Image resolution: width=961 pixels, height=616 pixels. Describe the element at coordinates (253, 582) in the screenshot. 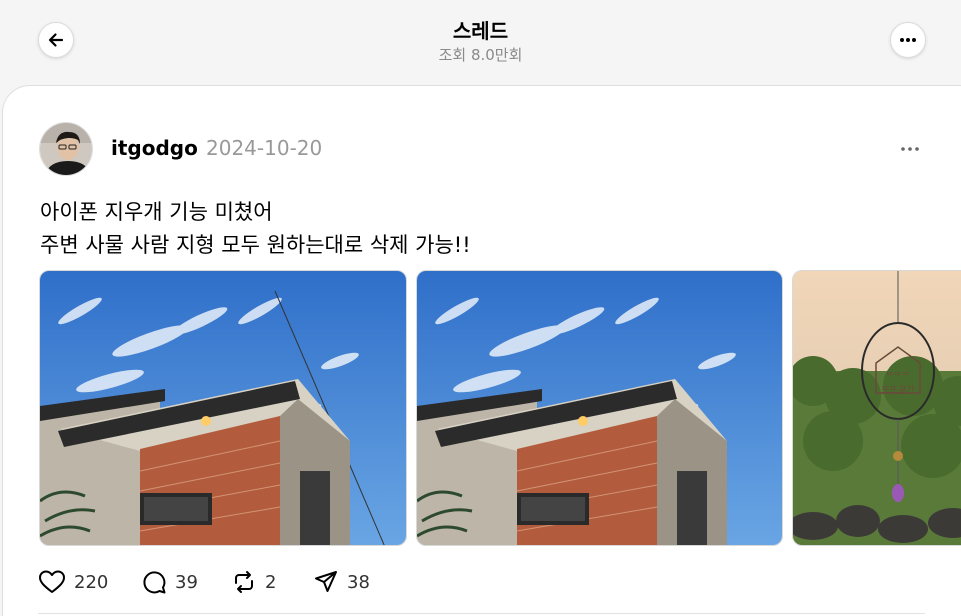

I see `repost-button: 2` at that location.